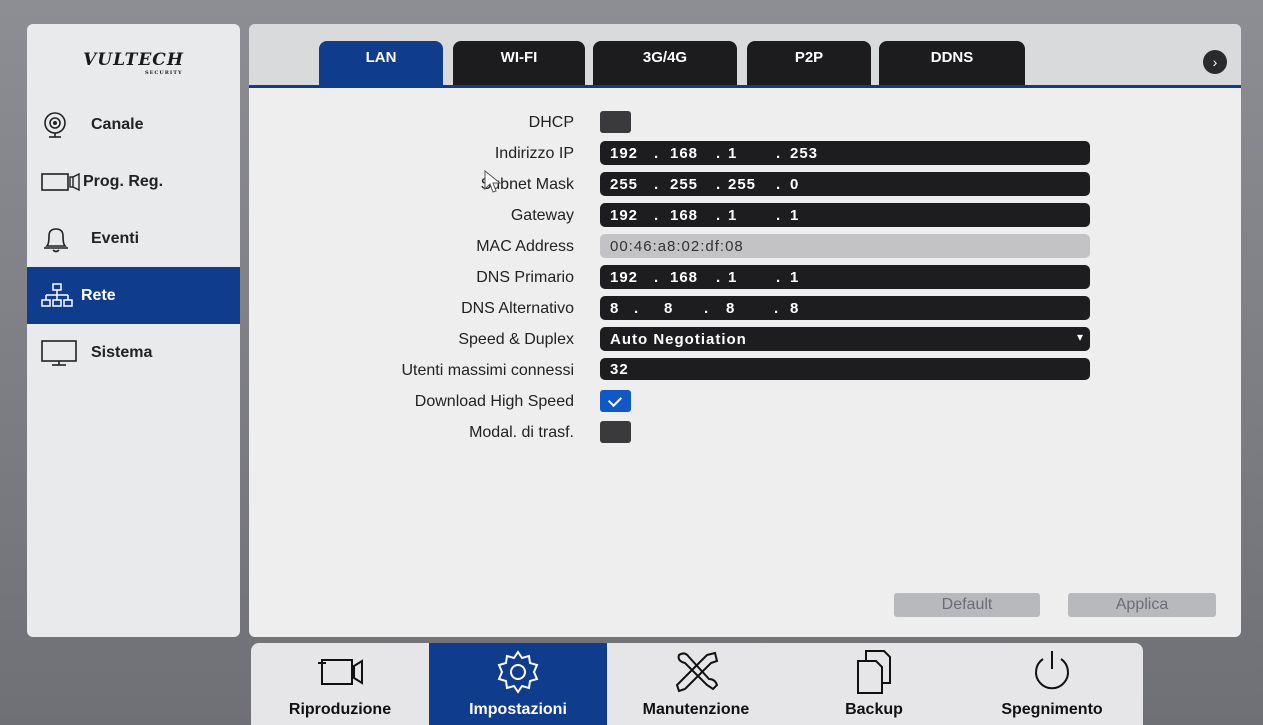  Describe the element at coordinates (795, 308) in the screenshot. I see `dns2-seg-4: 8` at that location.